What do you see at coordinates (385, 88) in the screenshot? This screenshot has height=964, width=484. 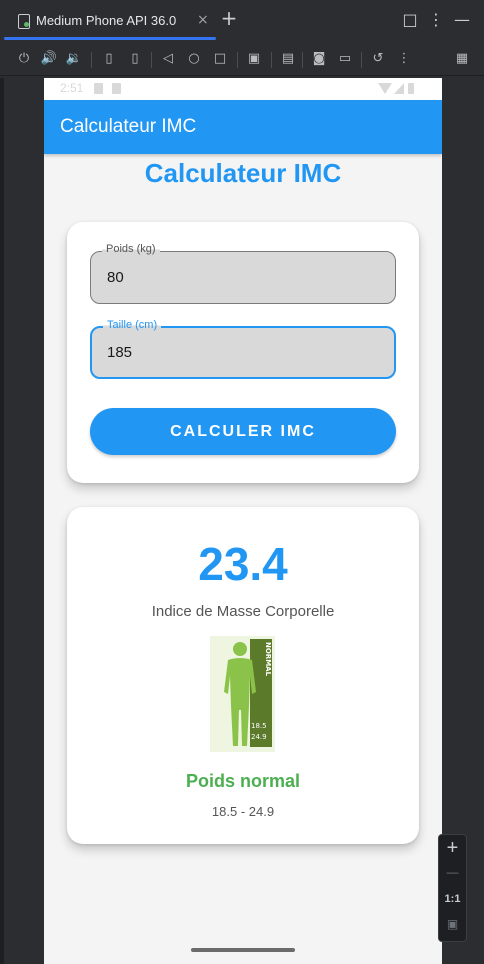 I see `wifi-icon` at bounding box center [385, 88].